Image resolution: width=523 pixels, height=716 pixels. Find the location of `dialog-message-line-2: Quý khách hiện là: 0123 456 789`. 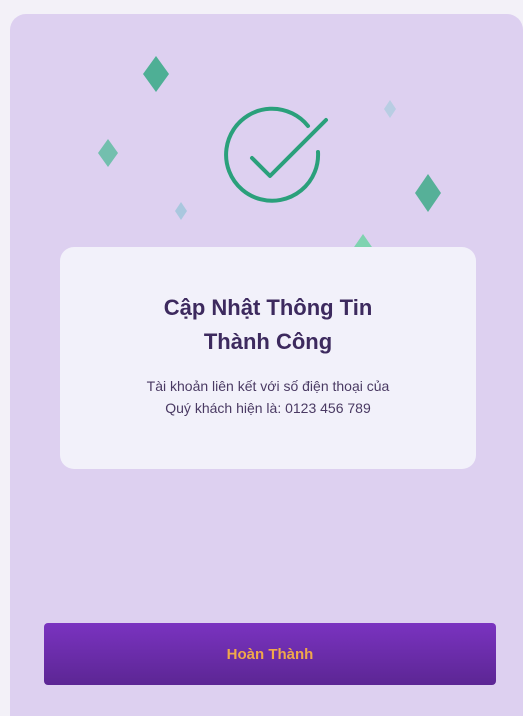

dialog-message-line-2: Quý khách hiện là: 0123 456 789 is located at coordinates (268, 408).